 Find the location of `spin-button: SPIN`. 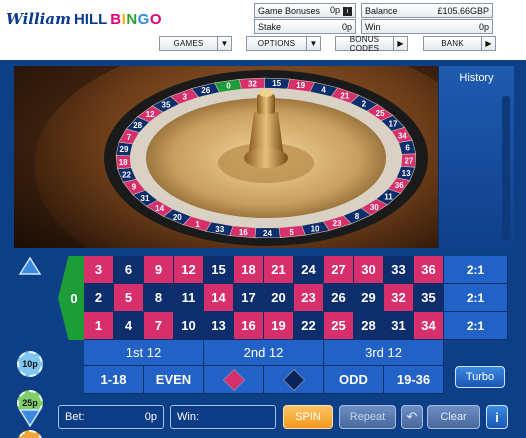

spin-button: SPIN is located at coordinates (308, 417).